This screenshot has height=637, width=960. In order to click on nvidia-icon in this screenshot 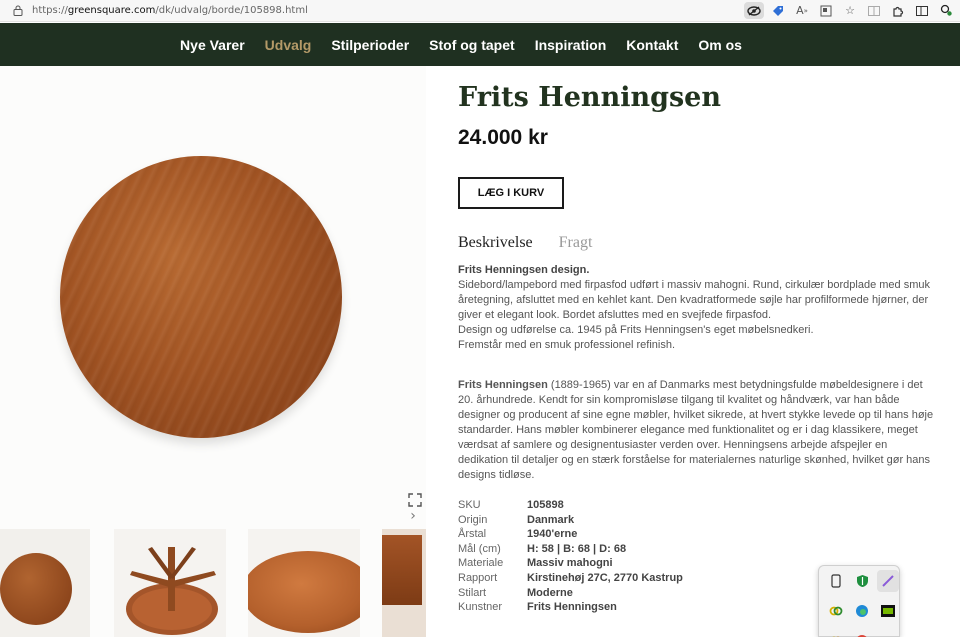, I will do `click(888, 611)`.